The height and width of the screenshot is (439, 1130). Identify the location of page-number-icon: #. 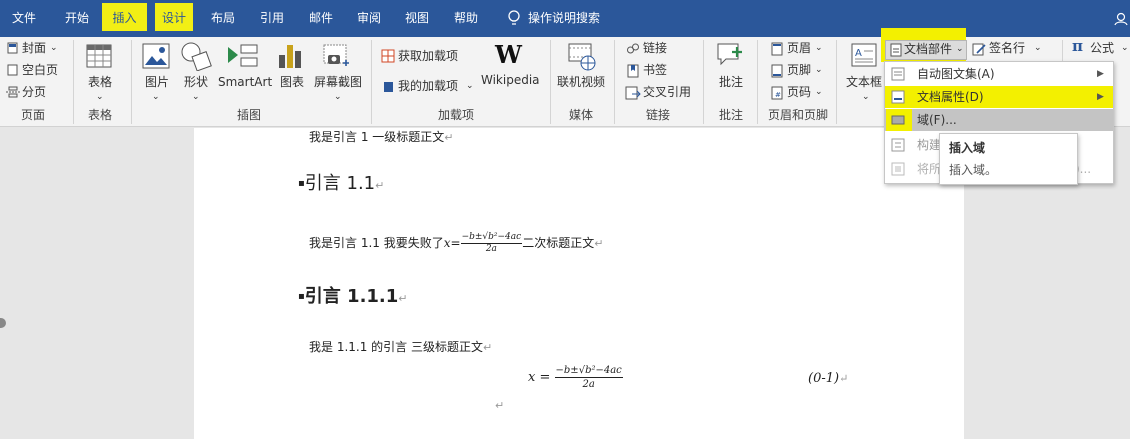
(777, 93).